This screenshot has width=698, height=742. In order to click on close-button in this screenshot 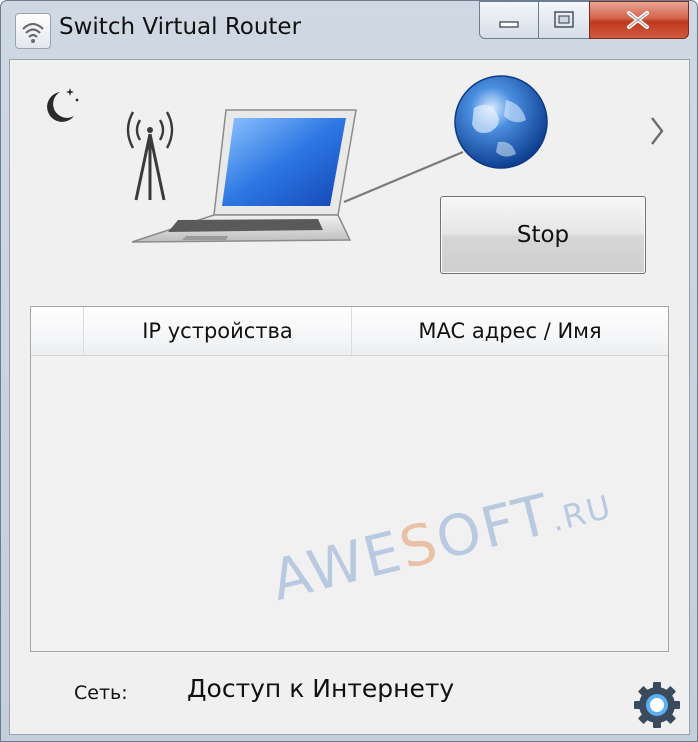, I will do `click(639, 20)`.